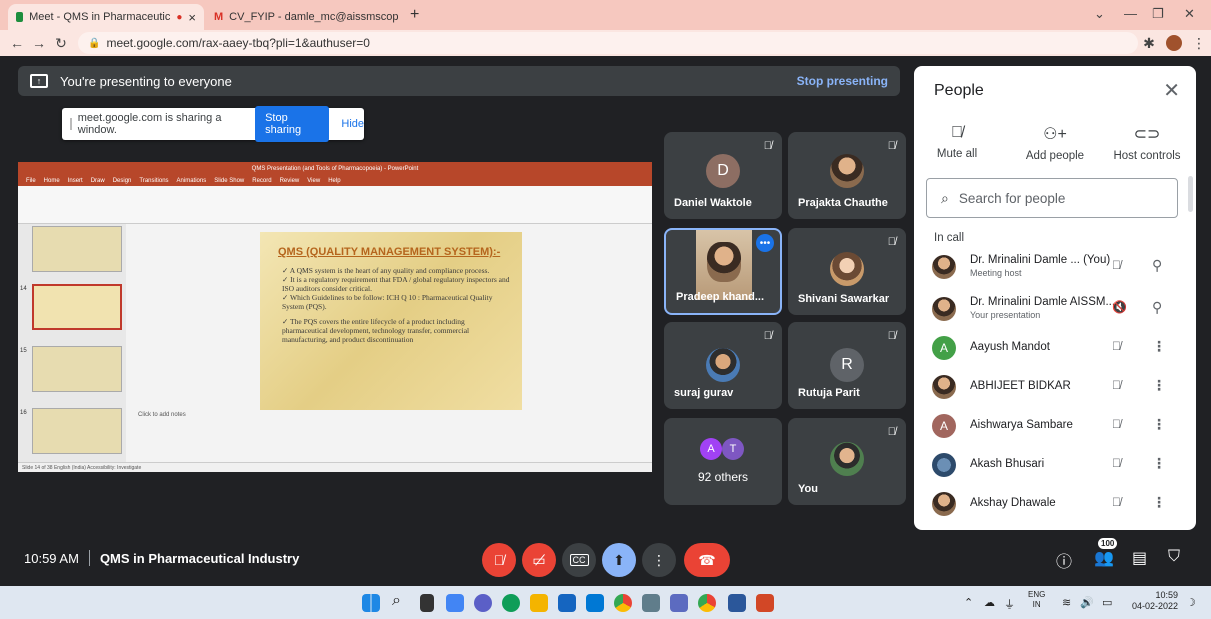 This screenshot has height=619, width=1211. What do you see at coordinates (765, 243) in the screenshot?
I see `more-options-icon: •••` at bounding box center [765, 243].